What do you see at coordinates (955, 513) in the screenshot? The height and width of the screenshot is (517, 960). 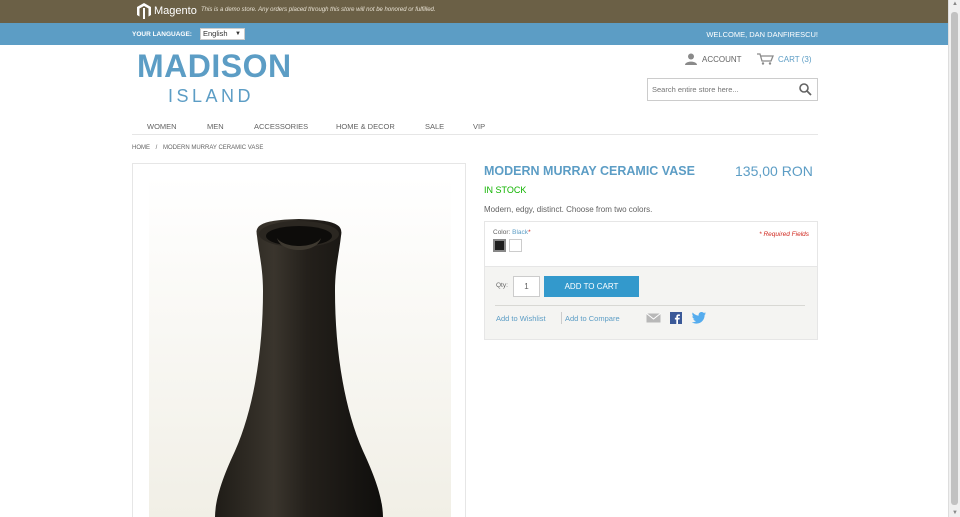 I see `scroll-down-arrow-icon: ▼` at bounding box center [955, 513].